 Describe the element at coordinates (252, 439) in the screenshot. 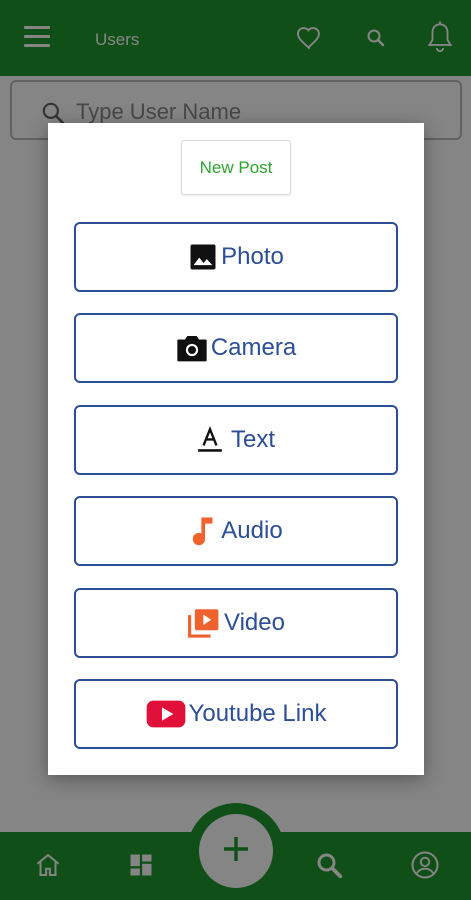

I see `option-label: Text` at that location.